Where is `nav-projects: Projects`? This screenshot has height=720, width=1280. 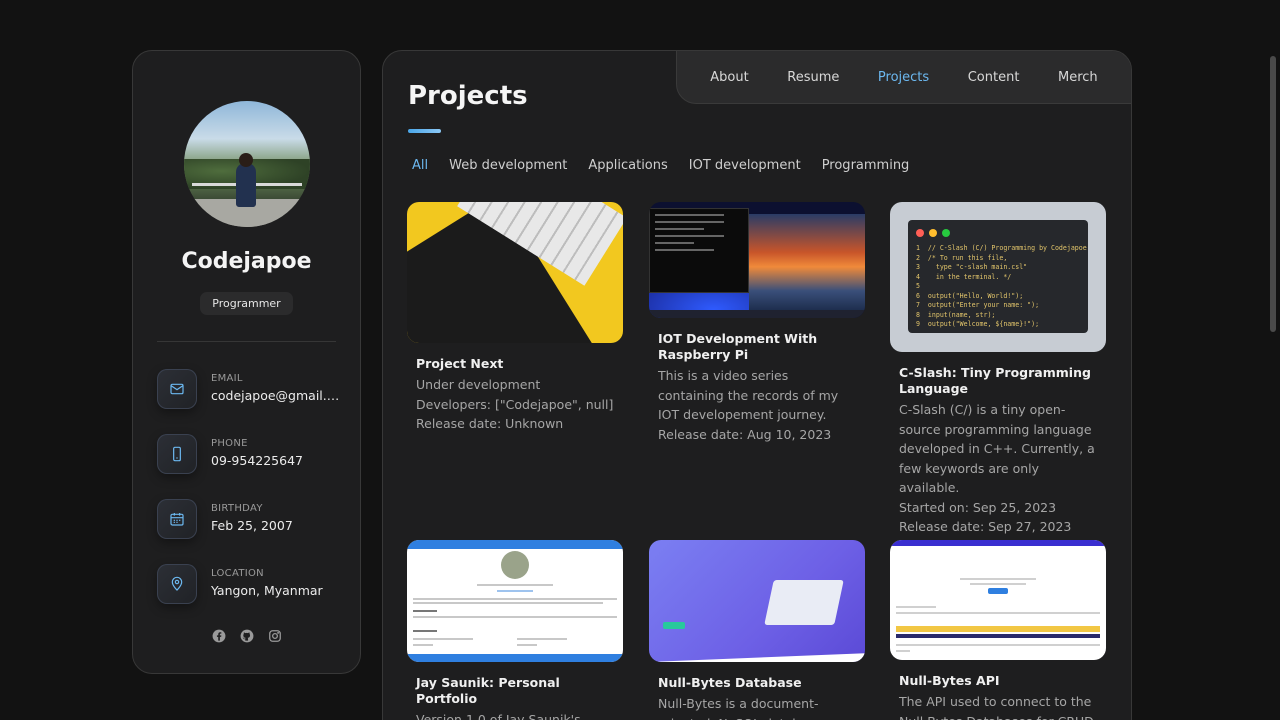
nav-projects: Projects is located at coordinates (903, 77).